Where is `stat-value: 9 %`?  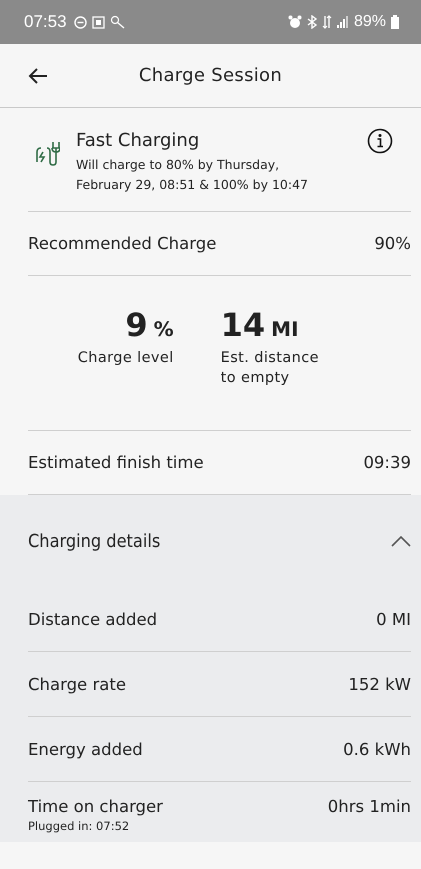 stat-value: 9 % is located at coordinates (149, 325).